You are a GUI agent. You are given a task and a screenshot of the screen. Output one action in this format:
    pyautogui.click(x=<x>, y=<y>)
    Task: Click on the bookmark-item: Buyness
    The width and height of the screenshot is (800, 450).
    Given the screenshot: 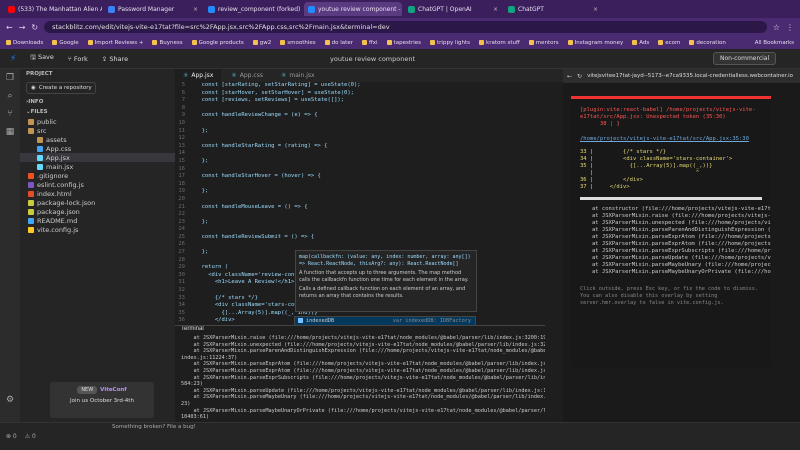 What is the action you would take?
    pyautogui.click(x=167, y=42)
    